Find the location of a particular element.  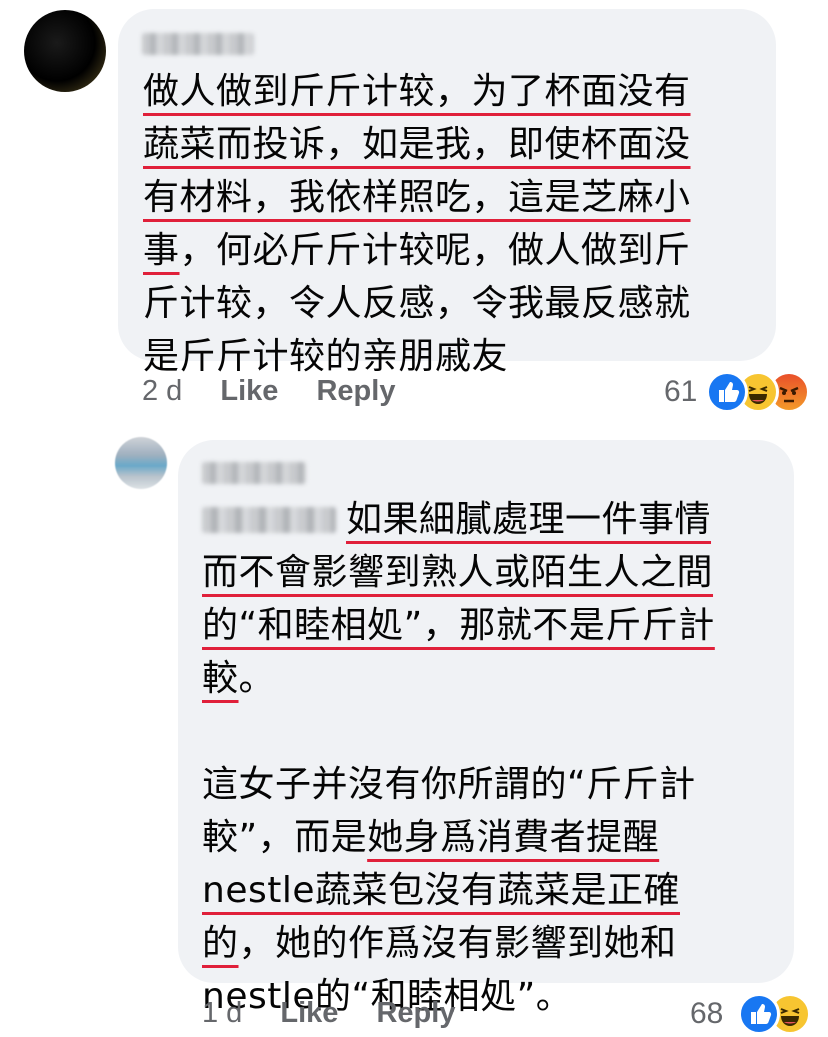

reply-time: 1 d is located at coordinates (222, 1013).